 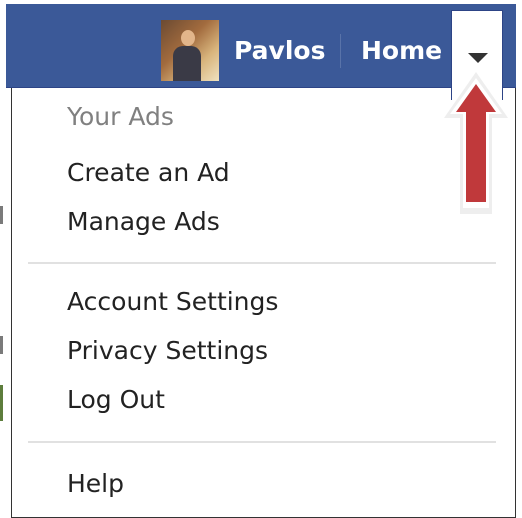 I want to click on nav-divider, so click(x=340, y=51).